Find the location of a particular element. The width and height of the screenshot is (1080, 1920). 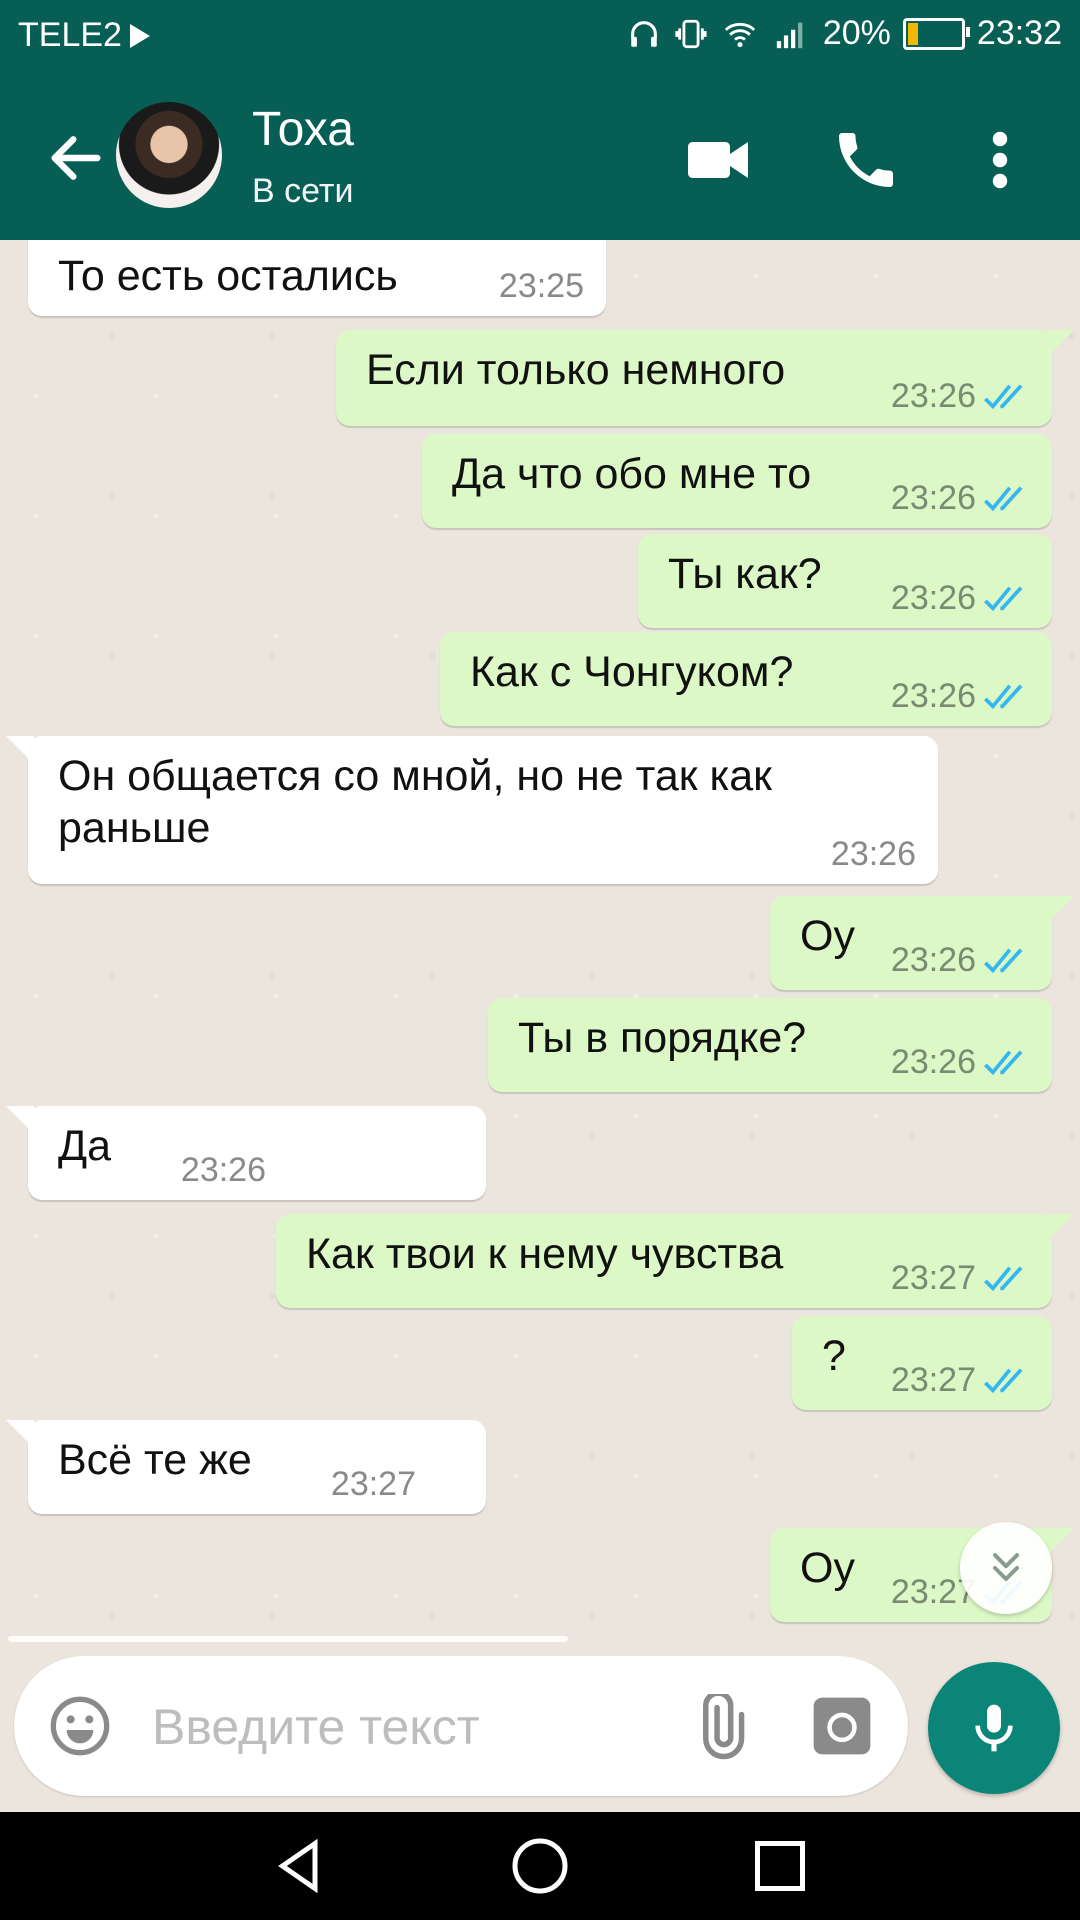

microphone-icon is located at coordinates (994, 1728).